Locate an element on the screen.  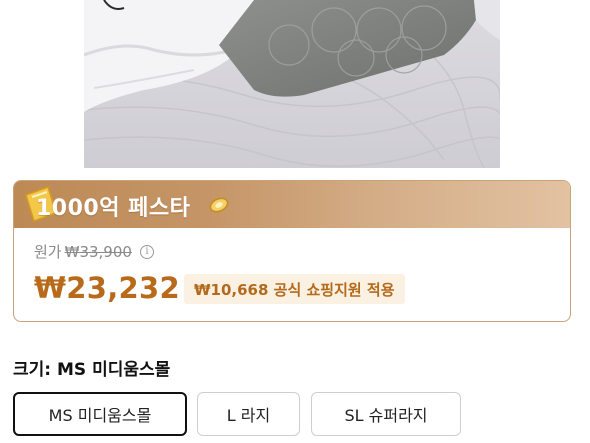
original-price-label: 원가 is located at coordinates (48, 252).